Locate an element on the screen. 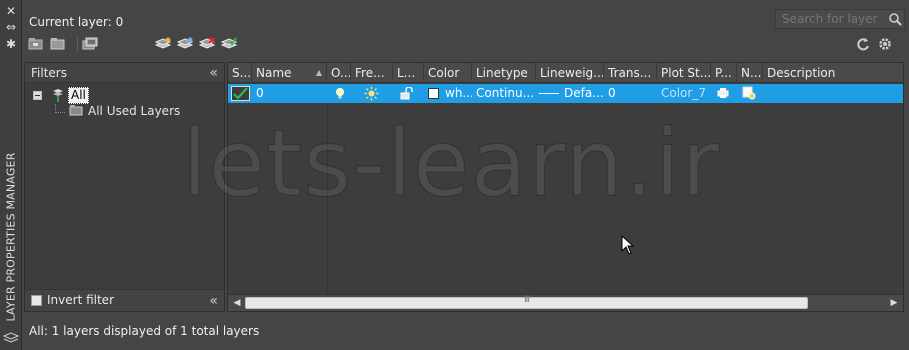 The width and height of the screenshot is (909, 350). search-input is located at coordinates (840, 19).